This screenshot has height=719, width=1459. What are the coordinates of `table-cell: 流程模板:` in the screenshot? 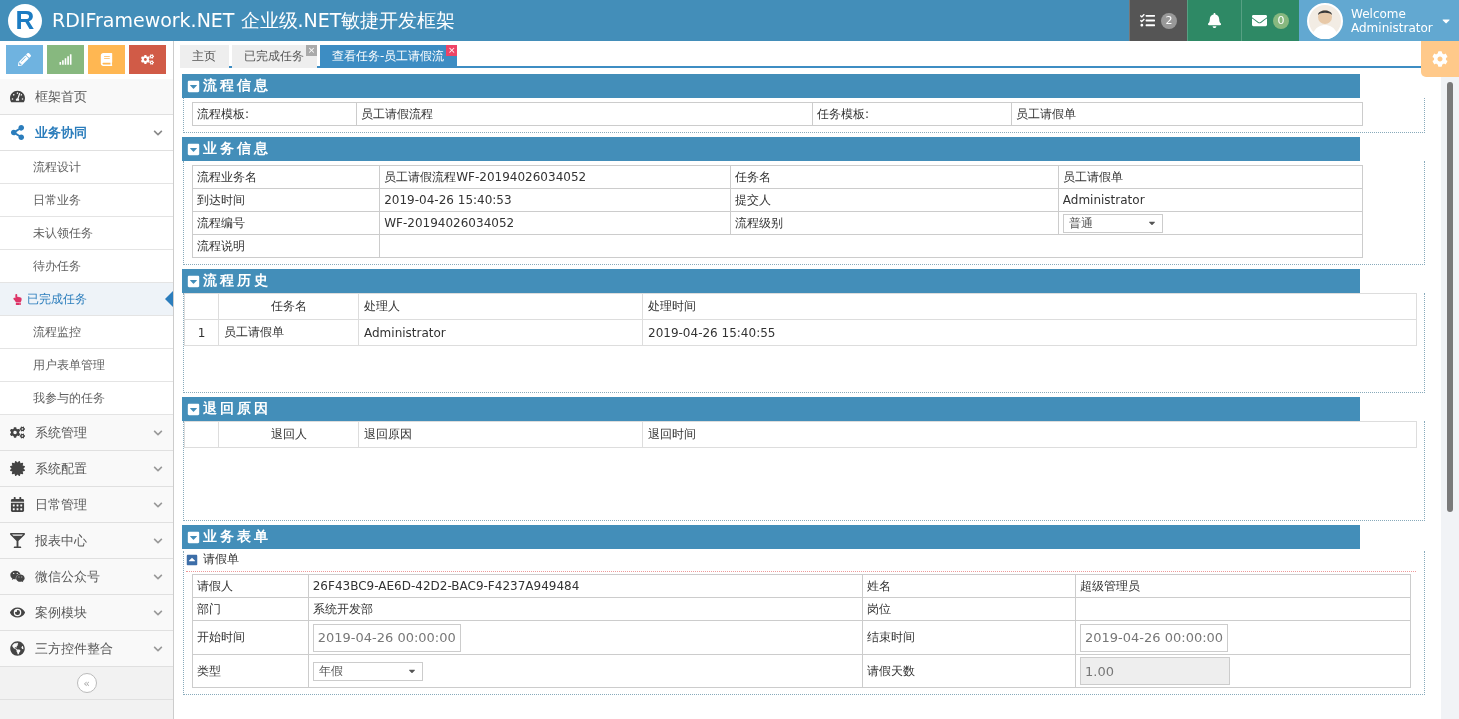 It's located at (274, 114).